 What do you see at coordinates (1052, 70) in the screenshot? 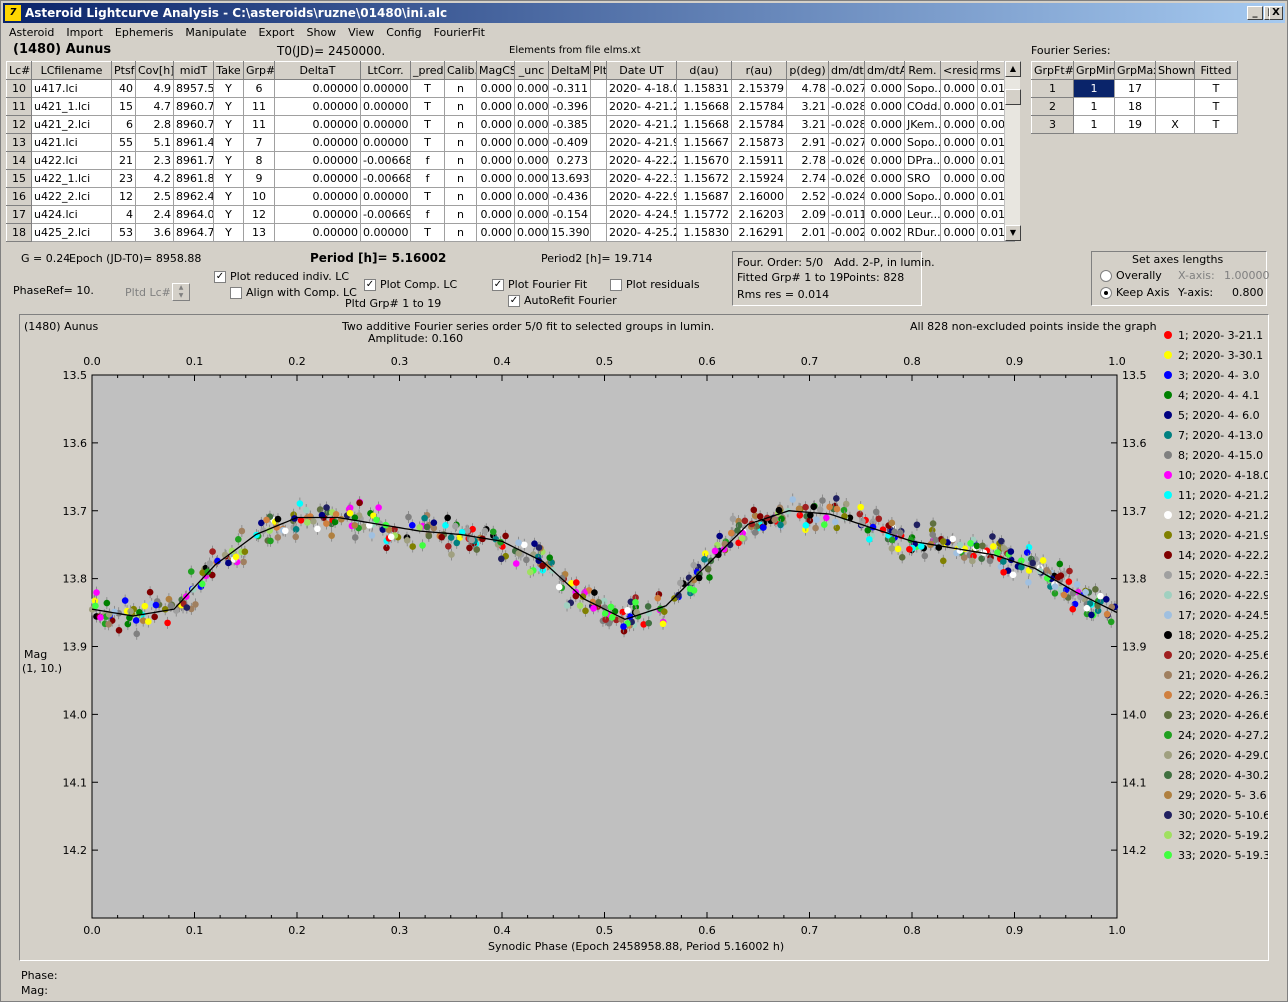
I see `fourier-column-header: GrpFt#` at bounding box center [1052, 70].